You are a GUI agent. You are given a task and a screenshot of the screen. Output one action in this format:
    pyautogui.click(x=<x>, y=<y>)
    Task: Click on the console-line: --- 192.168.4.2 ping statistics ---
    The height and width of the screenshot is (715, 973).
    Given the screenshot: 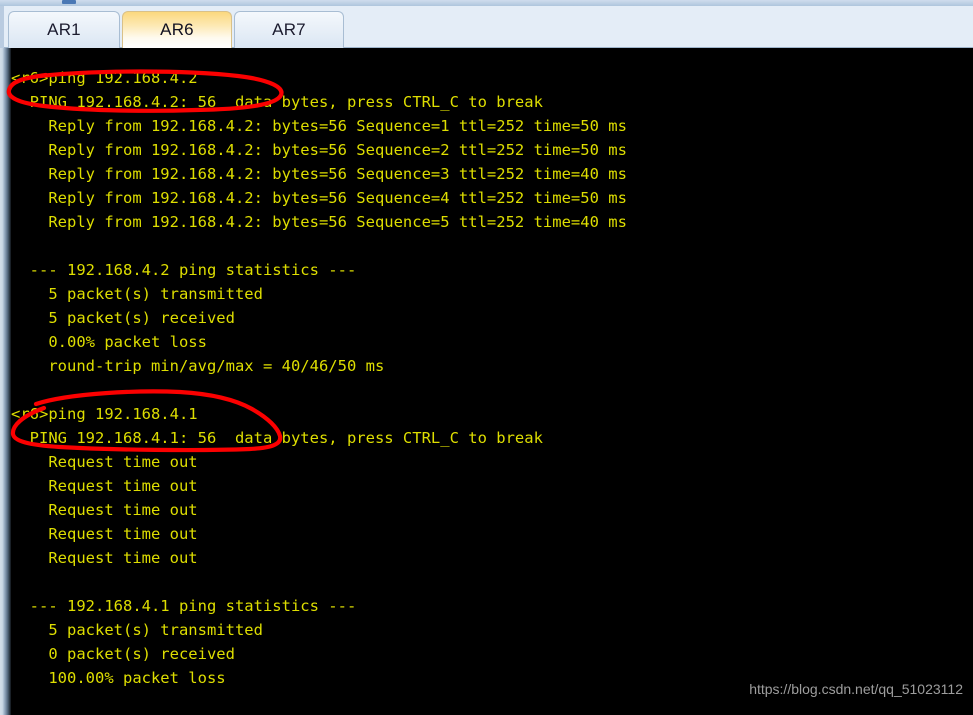 What is the action you would take?
    pyautogui.click(x=184, y=270)
    